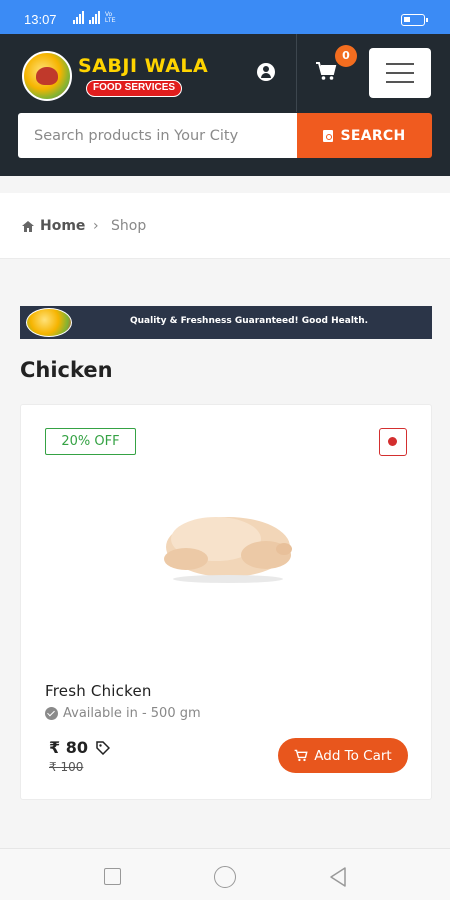 The image size is (450, 900). What do you see at coordinates (414, 20) in the screenshot?
I see `battery-icon` at bounding box center [414, 20].